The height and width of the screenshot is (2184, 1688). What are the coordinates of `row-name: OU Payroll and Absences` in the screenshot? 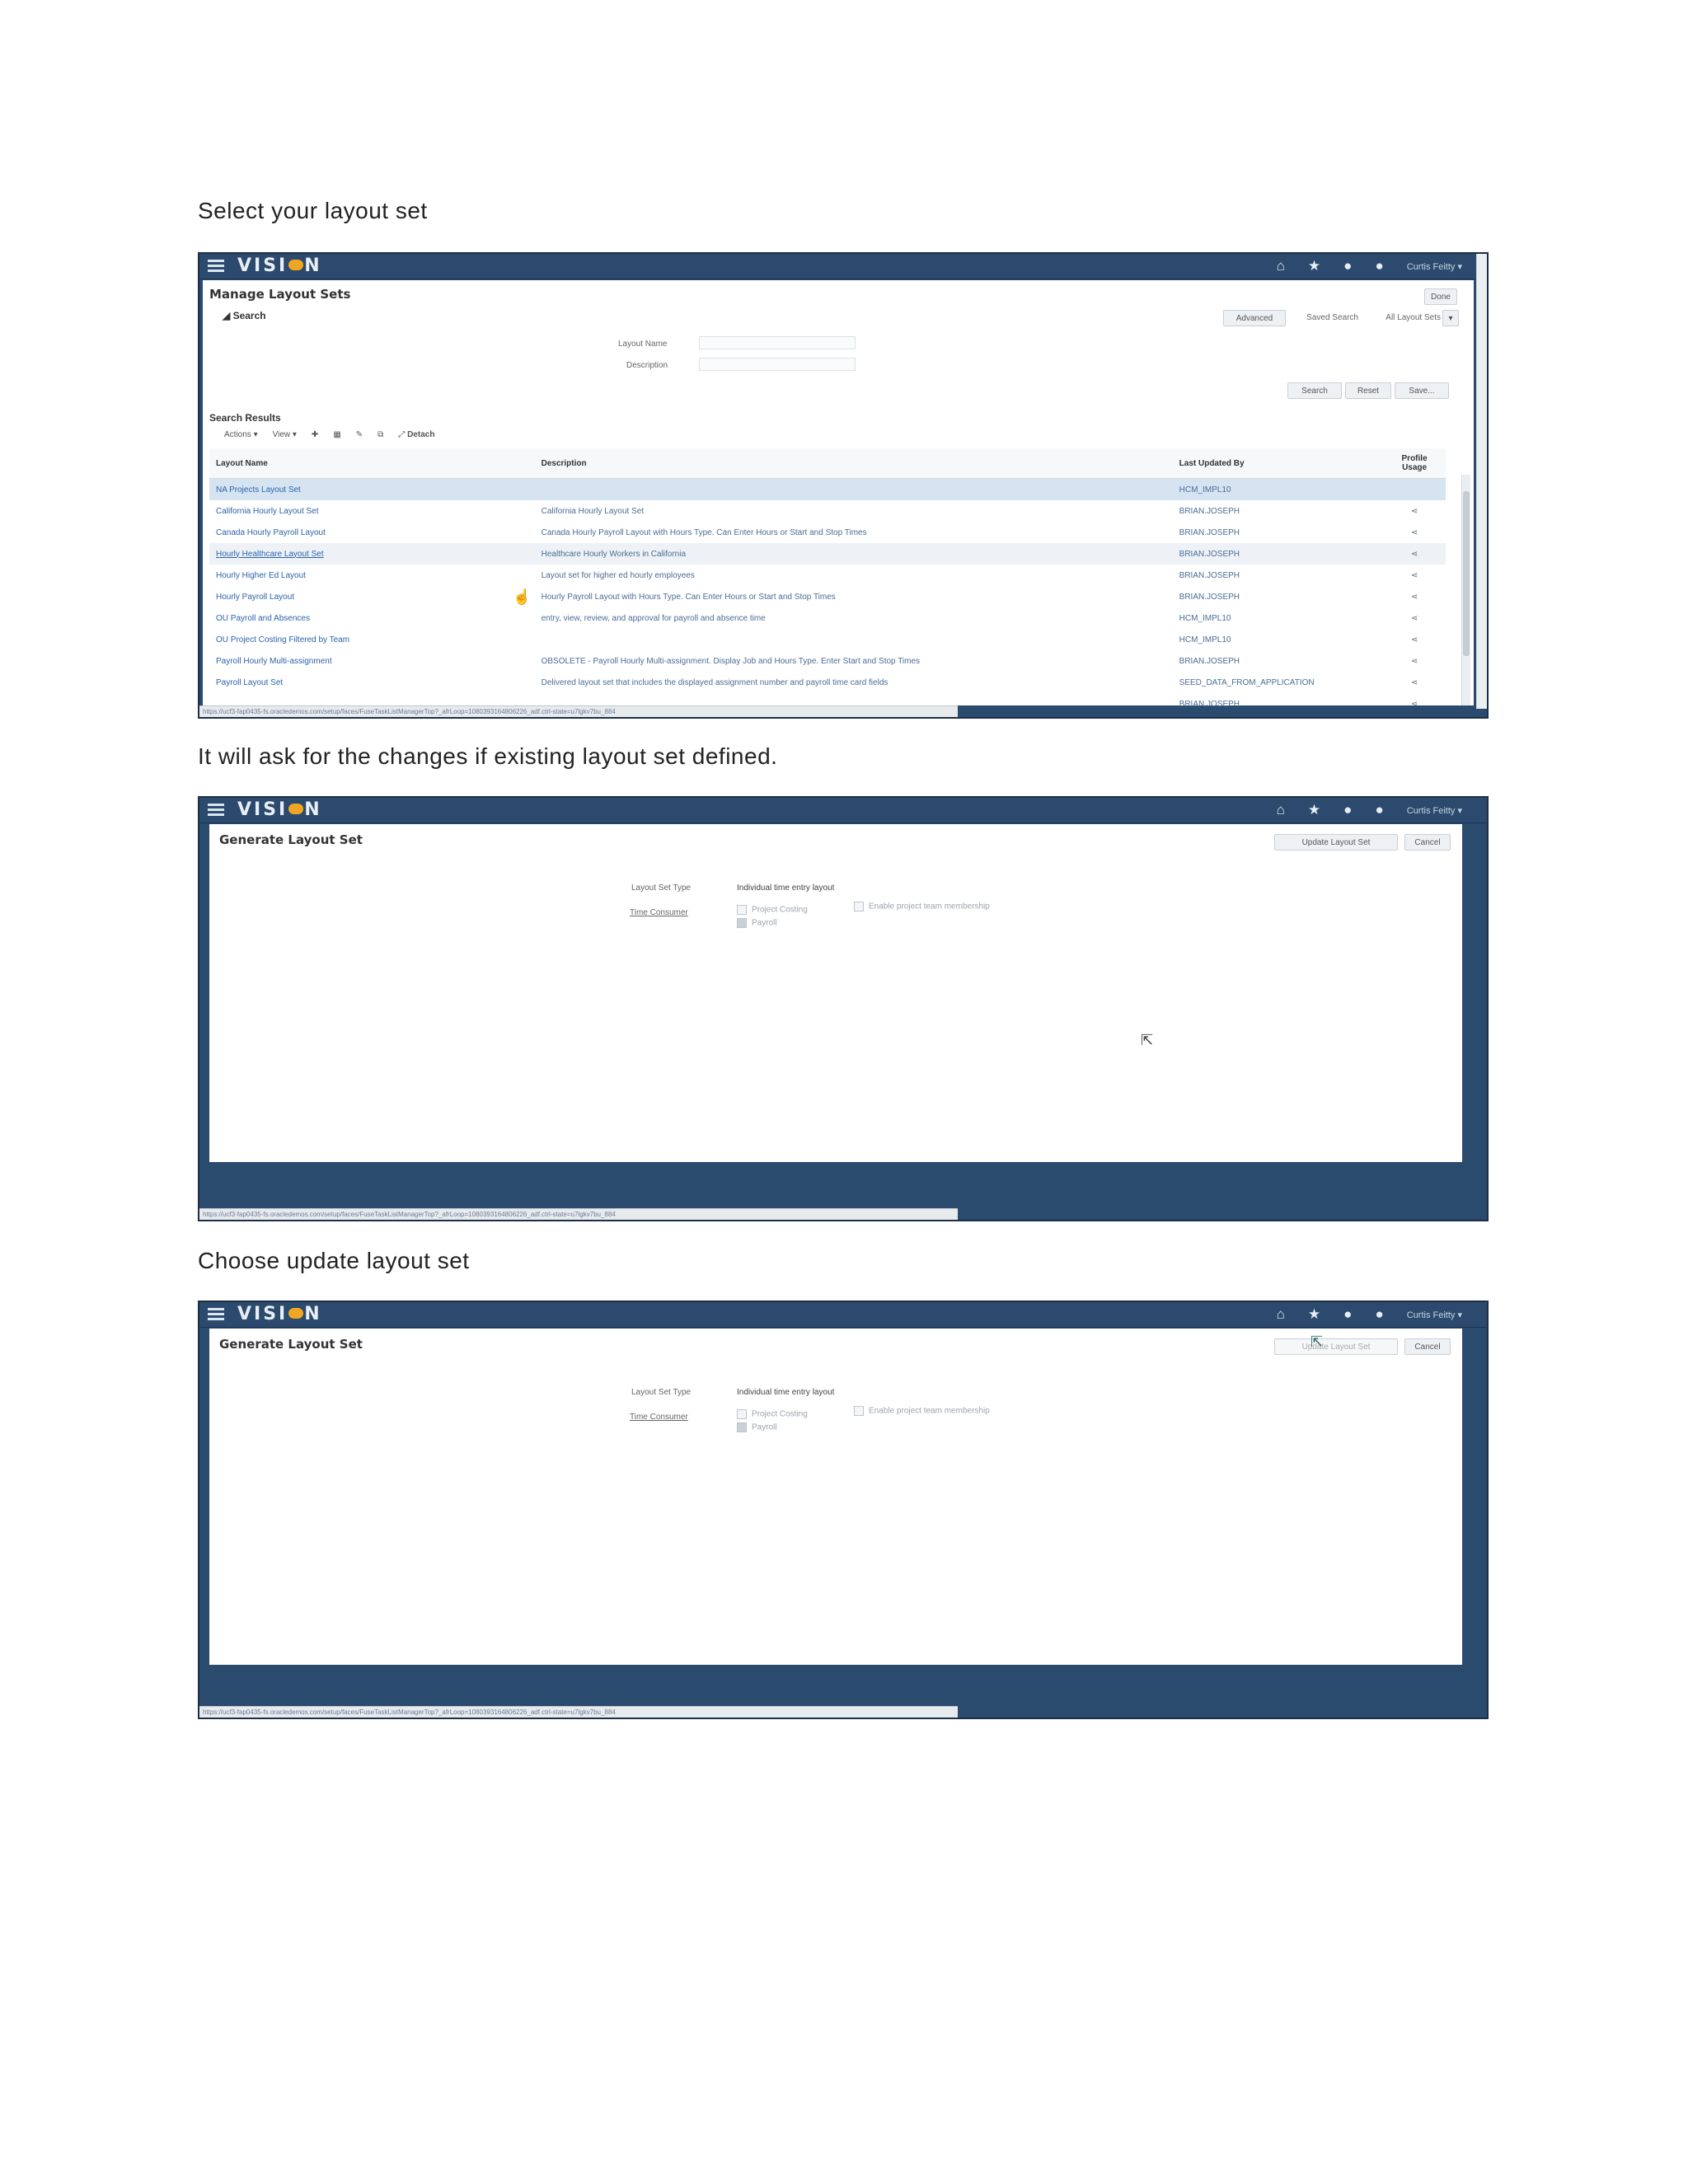 It's located at (372, 618).